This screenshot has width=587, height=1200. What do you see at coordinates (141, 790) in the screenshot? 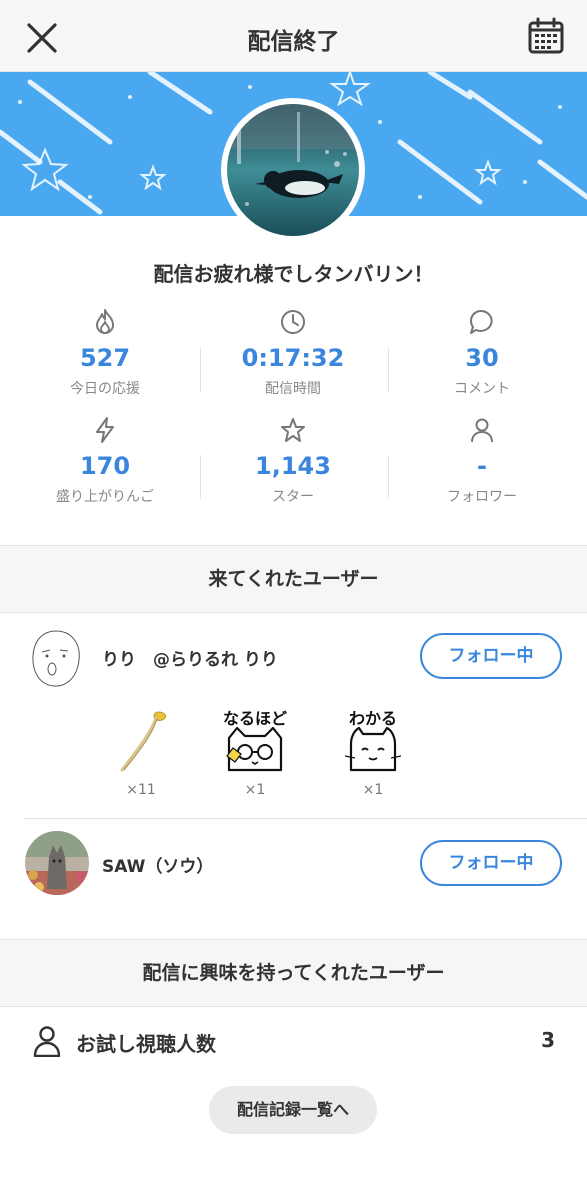
I see `gift-count: ×11` at bounding box center [141, 790].